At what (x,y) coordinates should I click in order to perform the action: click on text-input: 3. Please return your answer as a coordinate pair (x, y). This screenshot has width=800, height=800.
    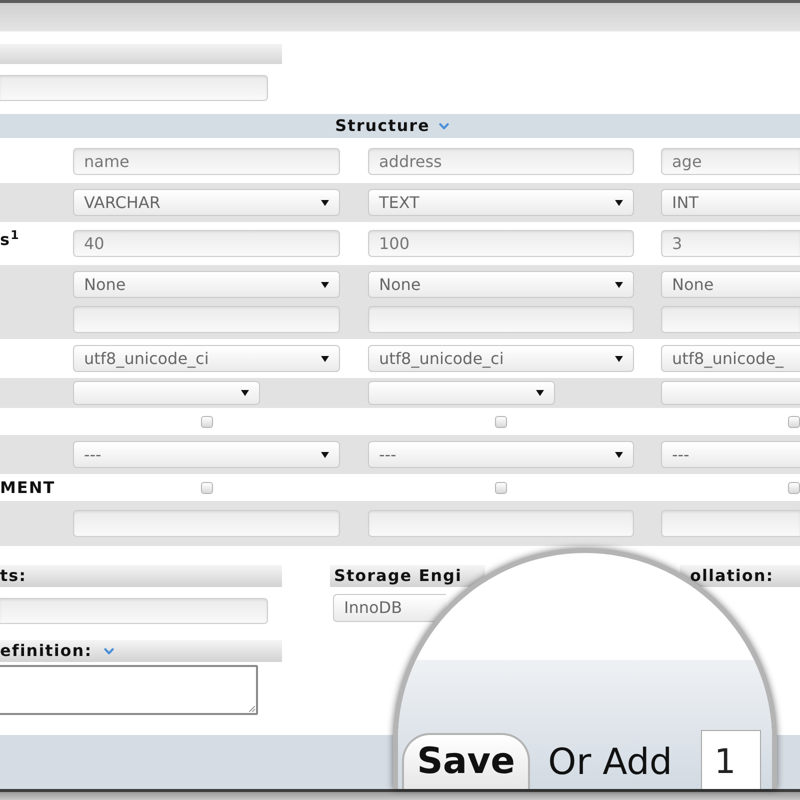
    Looking at the image, I should click on (730, 243).